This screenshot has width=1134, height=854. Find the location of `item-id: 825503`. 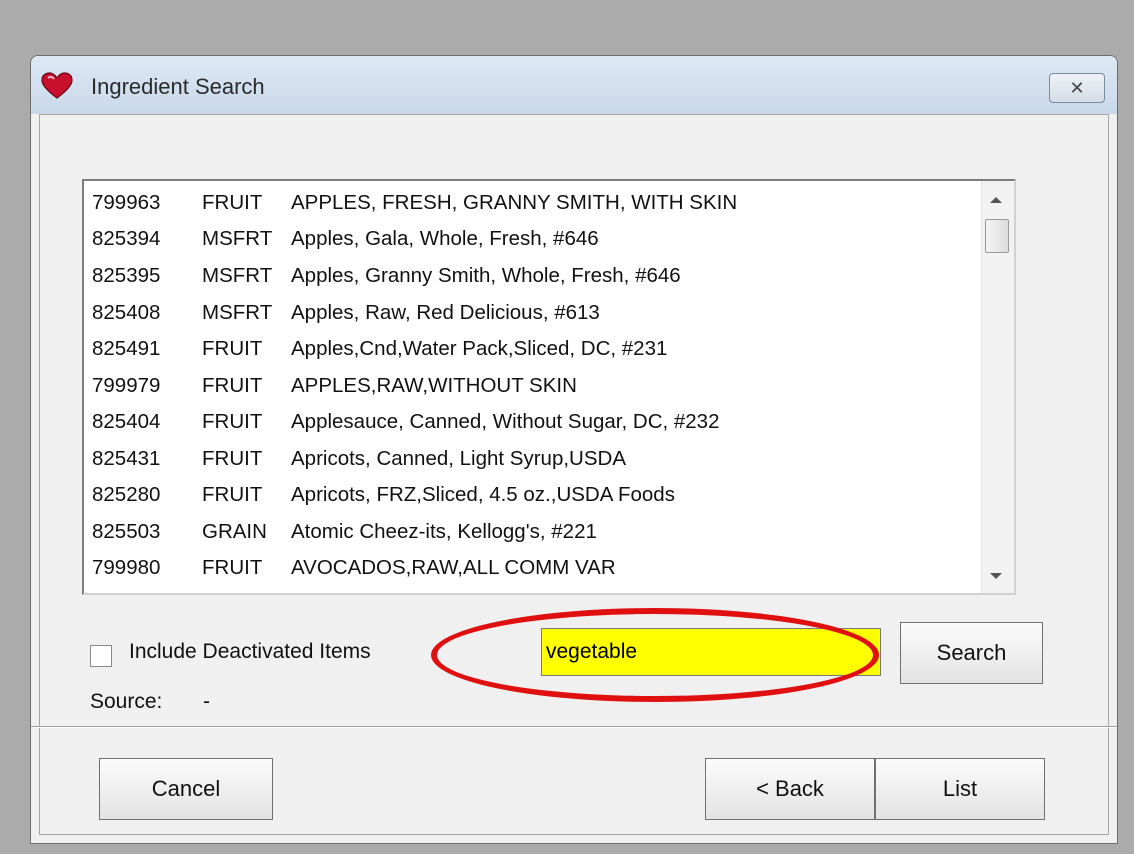

item-id: 825503 is located at coordinates (126, 531).